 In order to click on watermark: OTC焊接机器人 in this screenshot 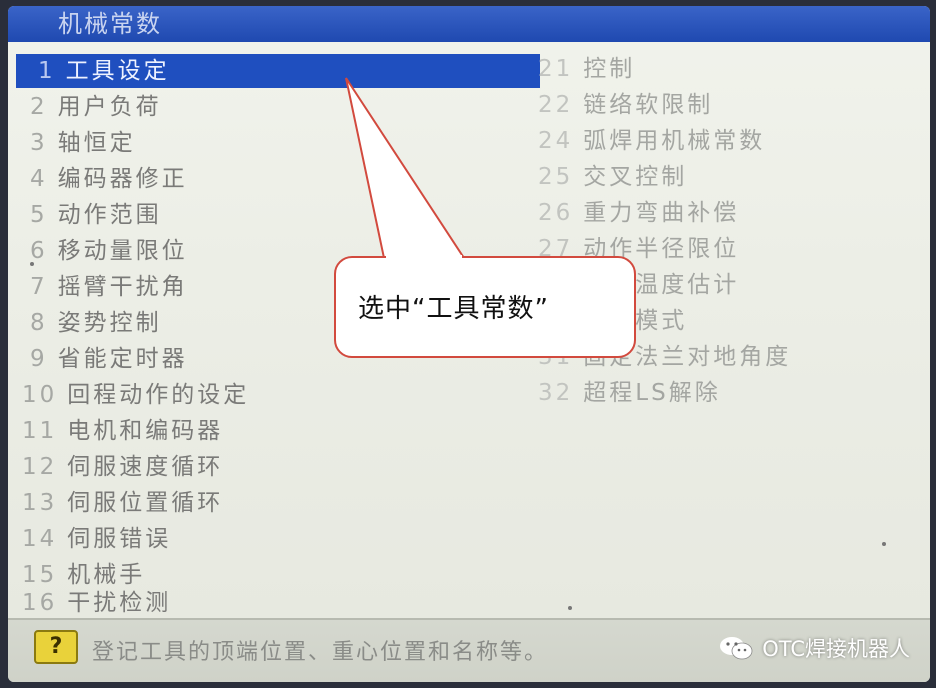, I will do `click(814, 648)`.